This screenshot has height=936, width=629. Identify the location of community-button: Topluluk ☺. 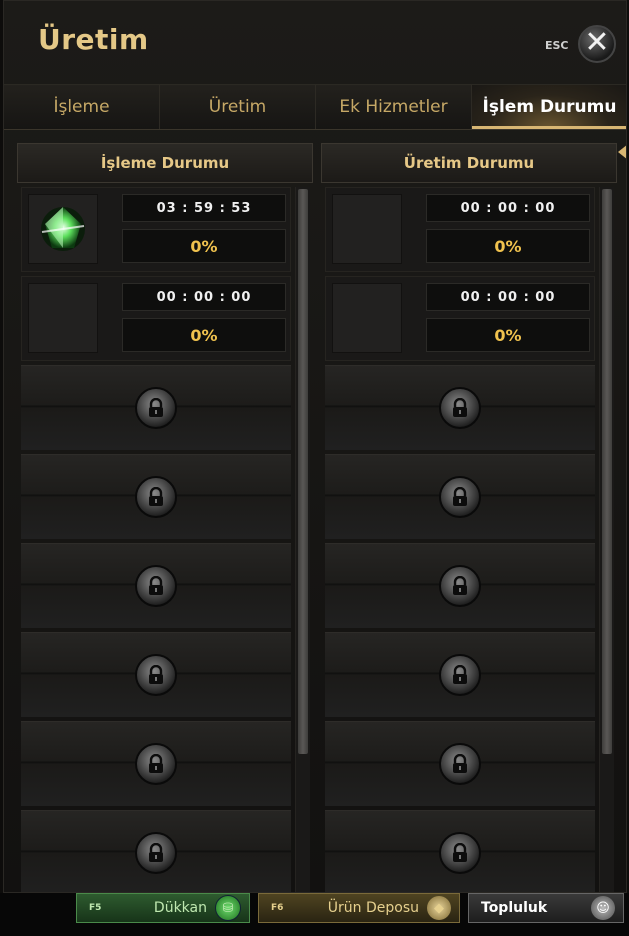
(546, 908).